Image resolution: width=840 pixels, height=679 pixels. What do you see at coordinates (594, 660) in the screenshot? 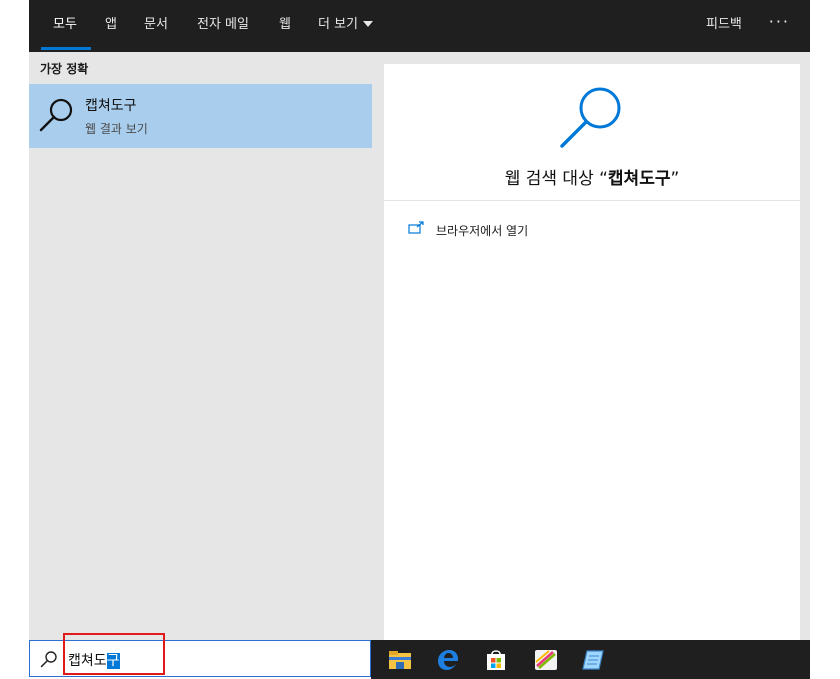
I see `notepad-app-icon` at bounding box center [594, 660].